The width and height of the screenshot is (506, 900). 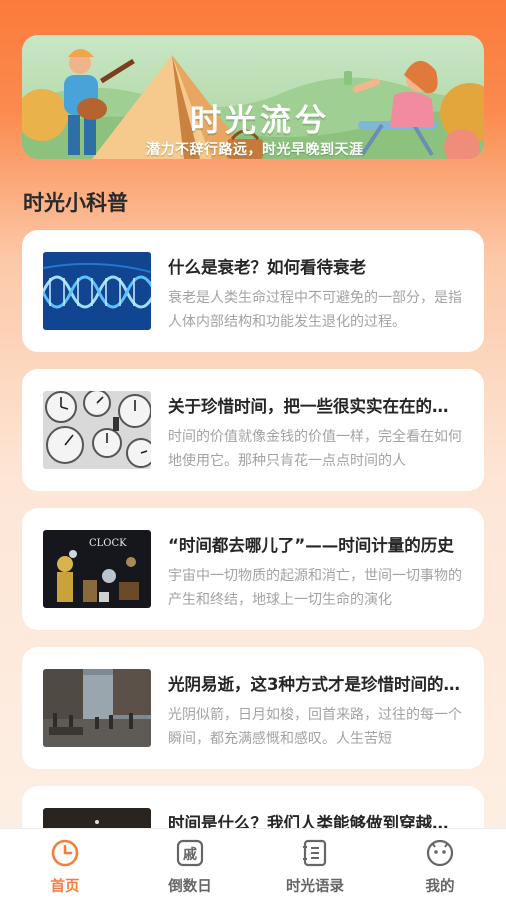 I want to click on article-summary: 时间的价值就像金钱的价值一样，完全看在如何地使用它。那种只肯花一点点时间的人, so click(x=315, y=449).